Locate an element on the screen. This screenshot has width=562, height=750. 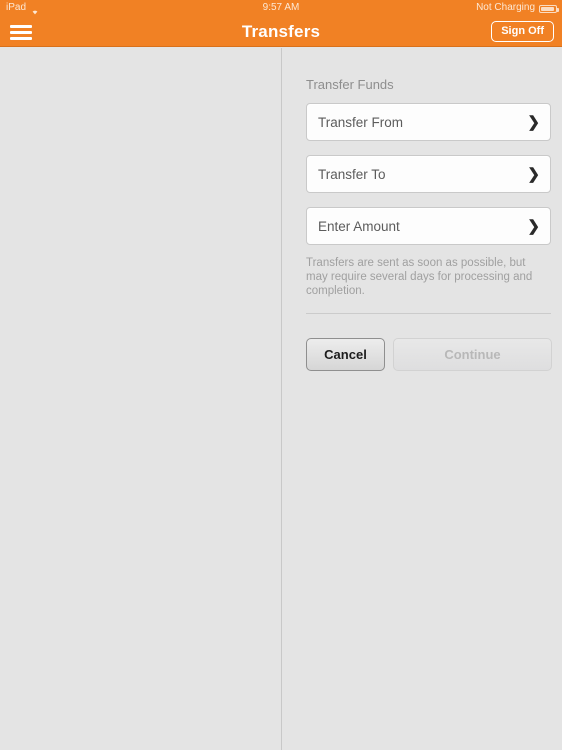
status-bar-right: Not Charging is located at coordinates (517, 8).